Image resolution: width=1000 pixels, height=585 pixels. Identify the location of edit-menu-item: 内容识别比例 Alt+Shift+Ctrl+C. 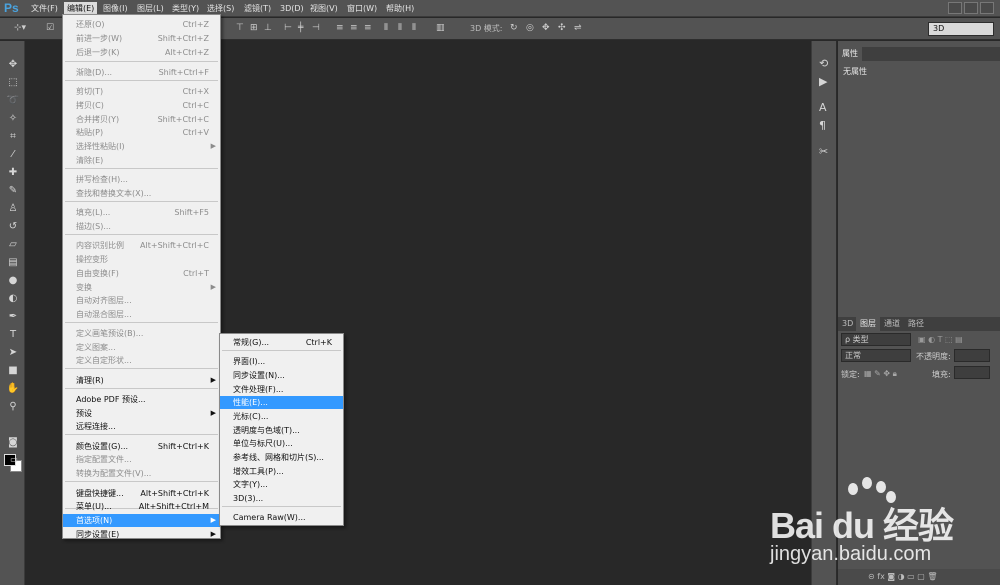
(141, 245).